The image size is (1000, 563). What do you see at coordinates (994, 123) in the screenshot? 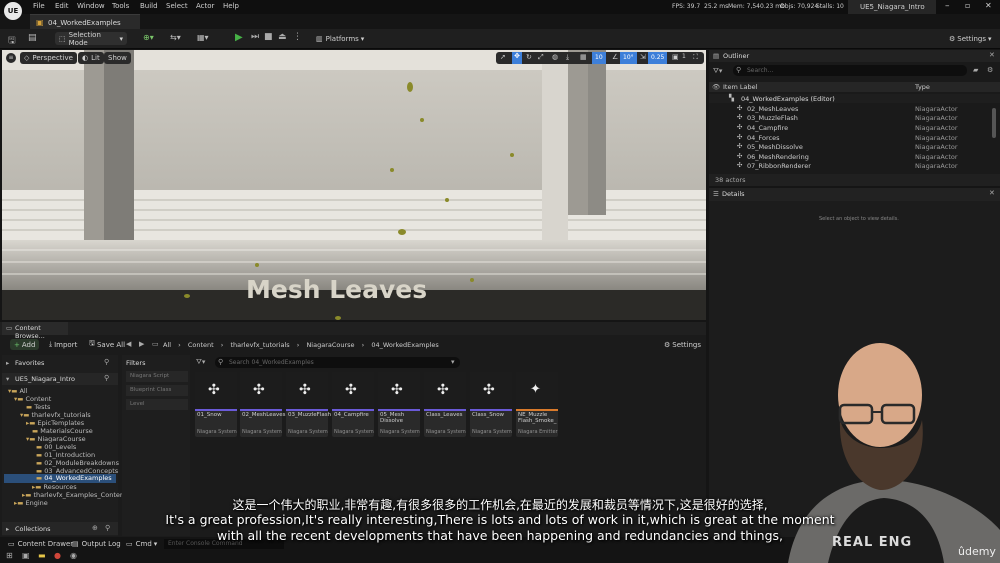
I see `outliner-scrollbar` at bounding box center [994, 123].